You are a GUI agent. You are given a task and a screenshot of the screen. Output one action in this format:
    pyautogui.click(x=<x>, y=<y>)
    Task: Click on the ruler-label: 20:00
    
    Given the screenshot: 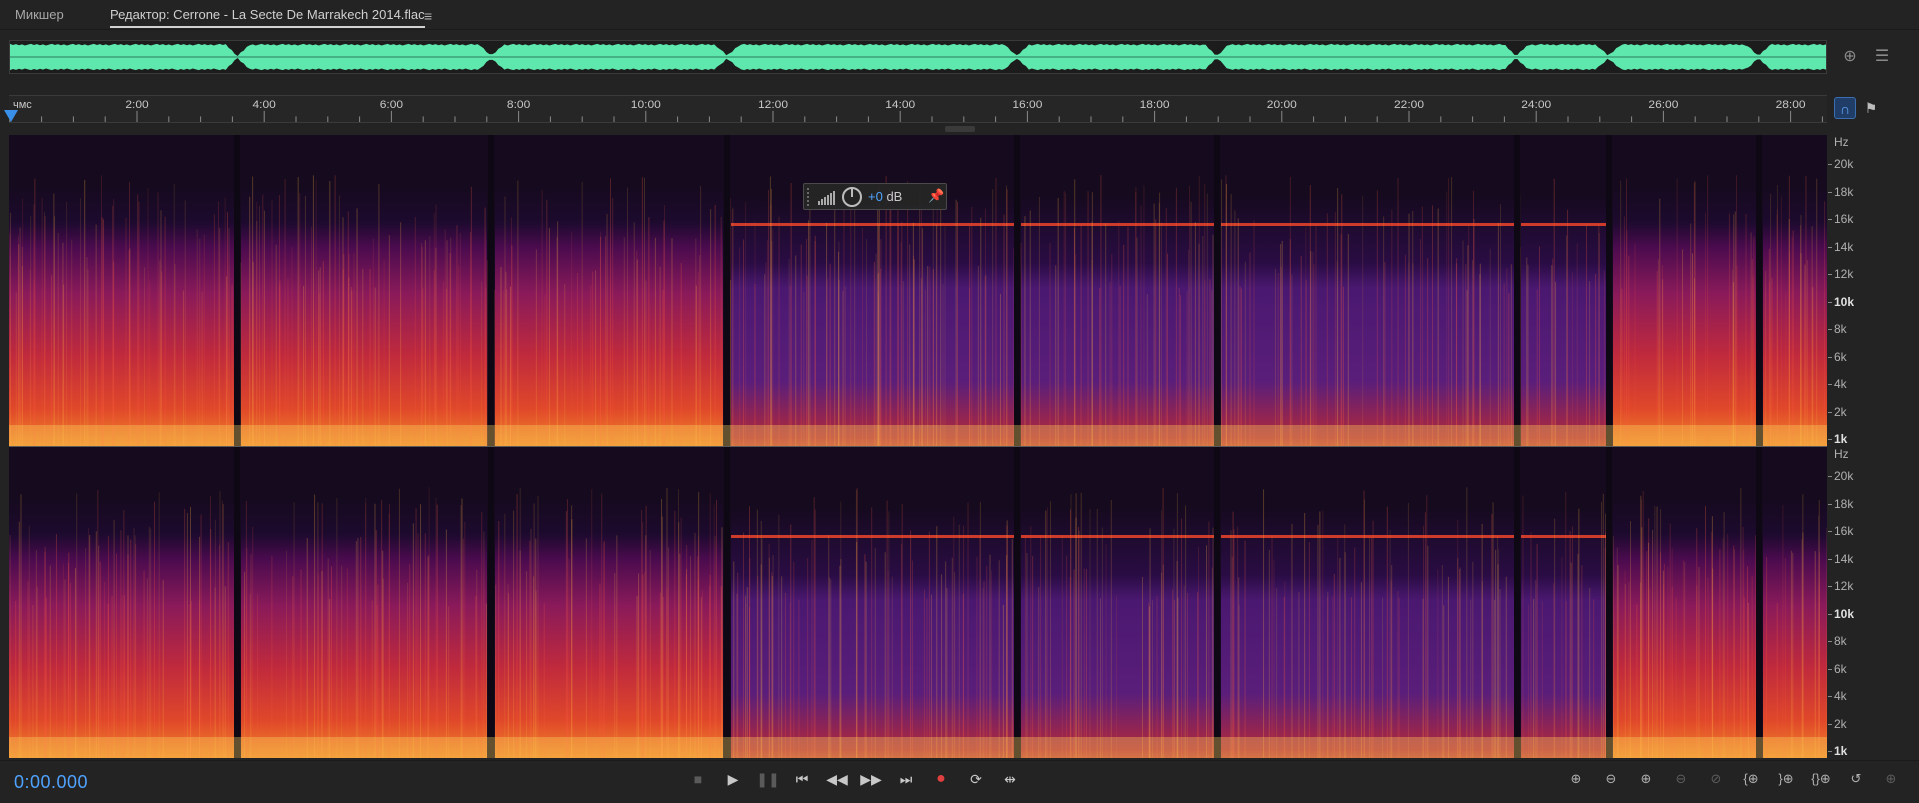 What is the action you would take?
    pyautogui.click(x=1282, y=105)
    